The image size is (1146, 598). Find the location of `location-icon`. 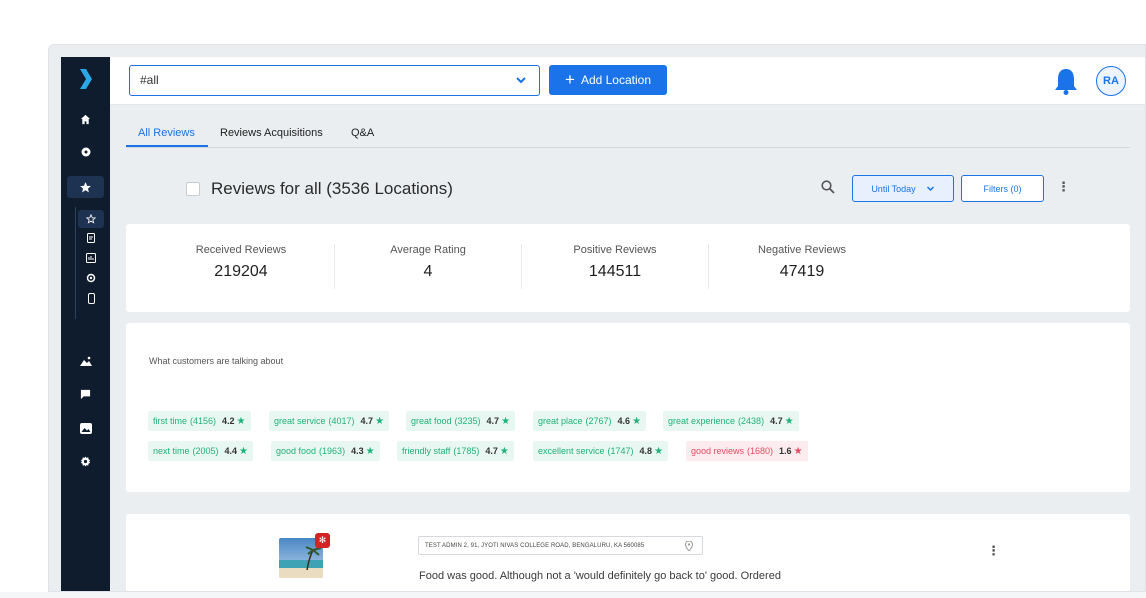

location-icon is located at coordinates (85, 152).